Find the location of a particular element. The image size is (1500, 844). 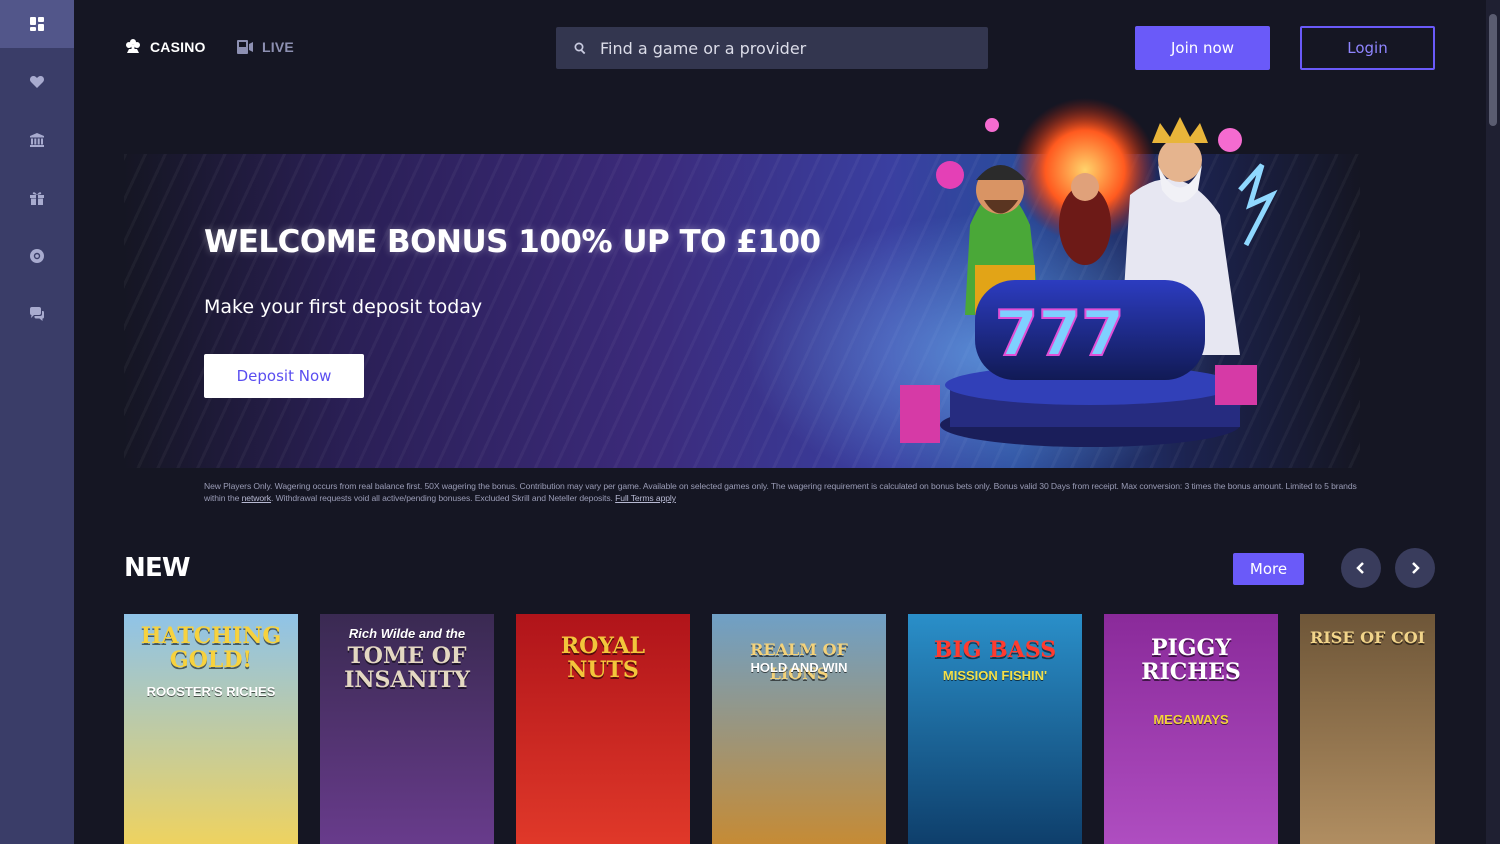

svg-text: 777 is located at coordinates (1059, 333).